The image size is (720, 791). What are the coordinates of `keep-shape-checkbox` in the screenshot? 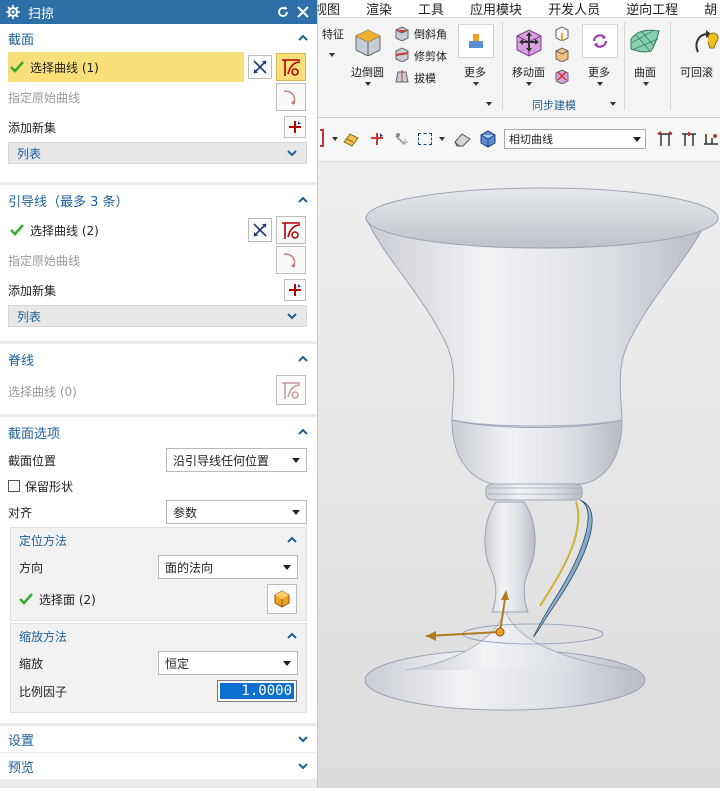 It's located at (14, 486).